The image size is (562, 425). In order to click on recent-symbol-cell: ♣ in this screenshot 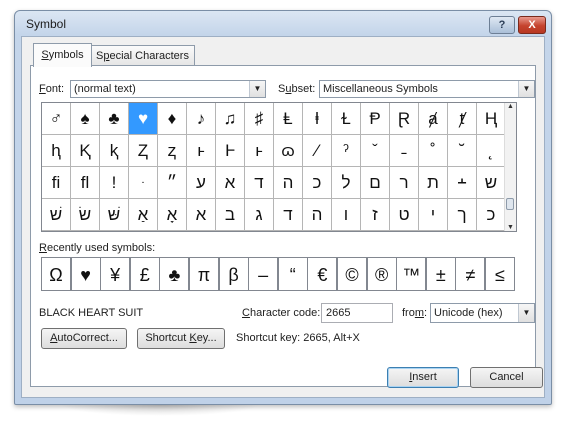, I will do `click(174, 274)`.